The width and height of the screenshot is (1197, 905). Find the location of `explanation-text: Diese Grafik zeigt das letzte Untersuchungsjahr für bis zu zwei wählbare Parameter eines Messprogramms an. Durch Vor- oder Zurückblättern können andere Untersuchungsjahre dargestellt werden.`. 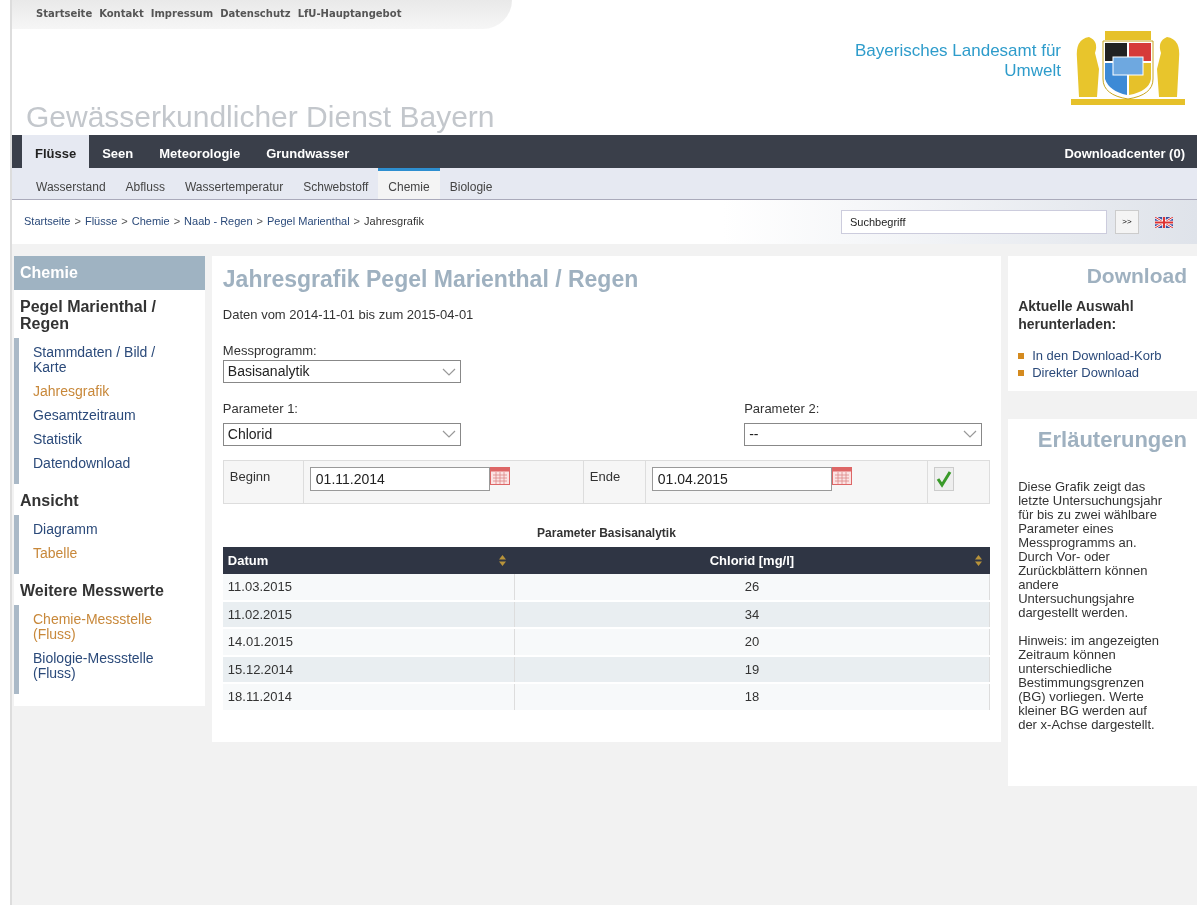

explanation-text: Diese Grafik zeigt das letzte Untersuchungsjahr für bis zu zwei wählbare Parameter eines Messprogramms an. Durch Vor- oder Zurückblättern können andere Untersuchungsjahre dargestellt werden. is located at coordinates (1090, 550).